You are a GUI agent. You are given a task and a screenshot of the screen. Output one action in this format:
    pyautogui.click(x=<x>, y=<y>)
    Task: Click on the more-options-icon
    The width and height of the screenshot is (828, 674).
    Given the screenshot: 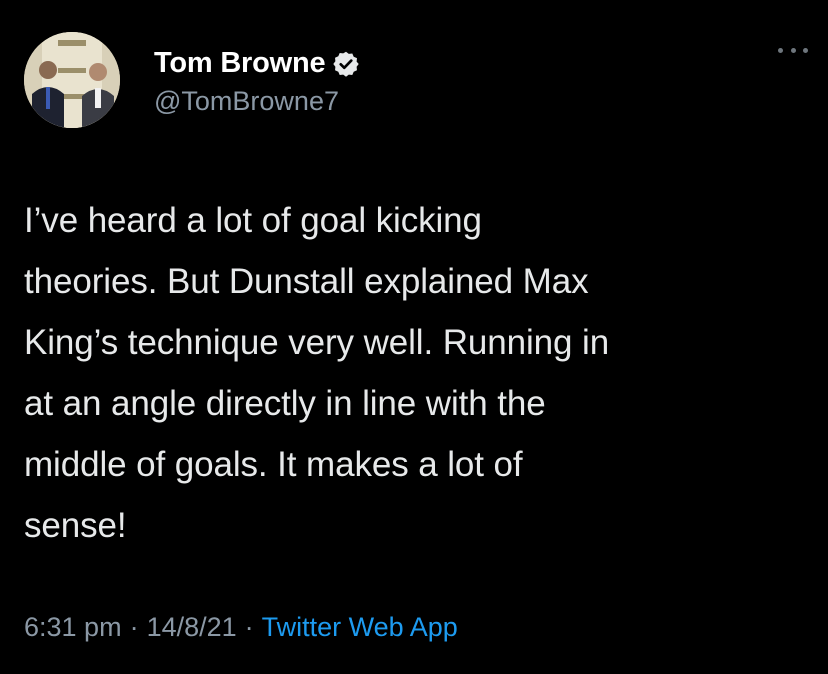 What is the action you would take?
    pyautogui.click(x=793, y=50)
    